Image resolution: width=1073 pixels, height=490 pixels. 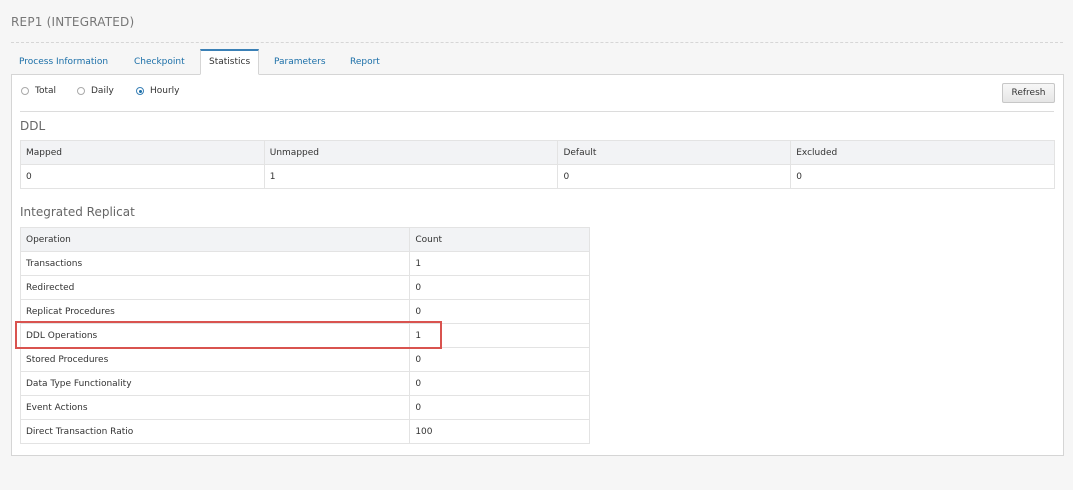 I want to click on column-header-mapped: Mapped, so click(x=142, y=152).